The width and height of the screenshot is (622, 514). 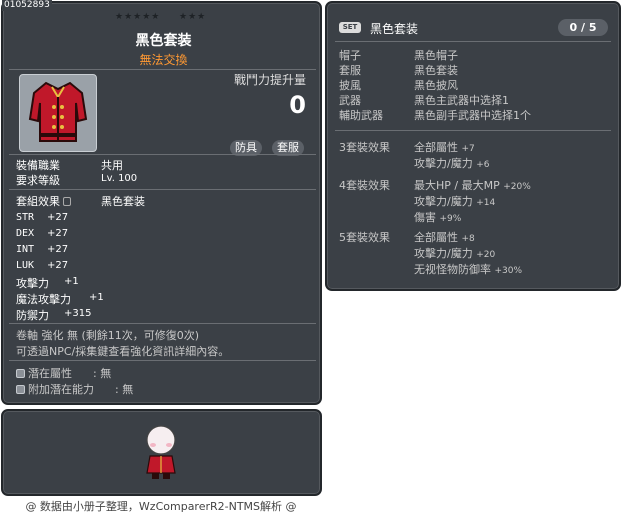 I want to click on job-value: 共用, so click(x=112, y=165).